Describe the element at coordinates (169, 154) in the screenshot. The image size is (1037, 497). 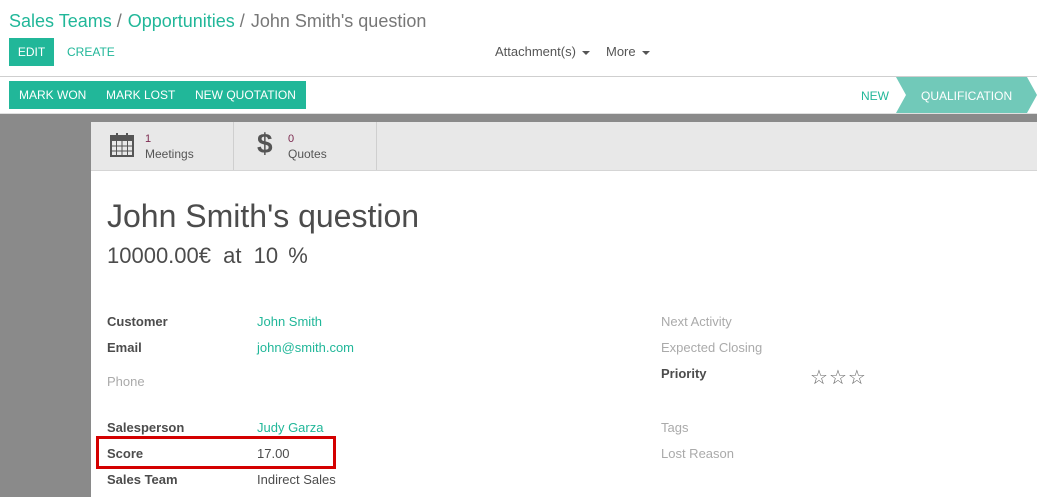
I see `meetings-label: Meetings` at that location.